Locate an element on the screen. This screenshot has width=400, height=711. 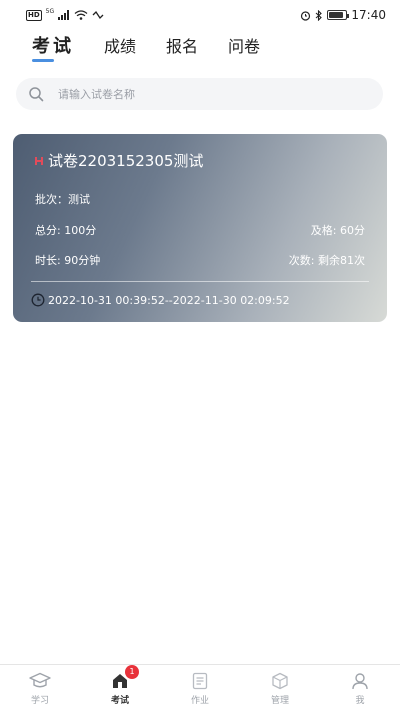
exam-card-title-row: 试卷2203152305测试 is located at coordinates (119, 160).